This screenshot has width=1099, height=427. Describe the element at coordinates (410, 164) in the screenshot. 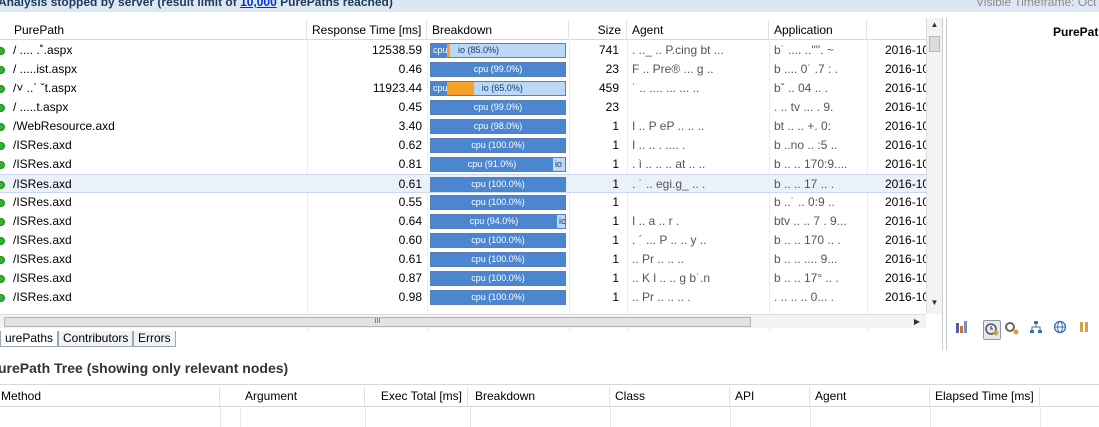

I see `cell-response-time: 0.81` at that location.